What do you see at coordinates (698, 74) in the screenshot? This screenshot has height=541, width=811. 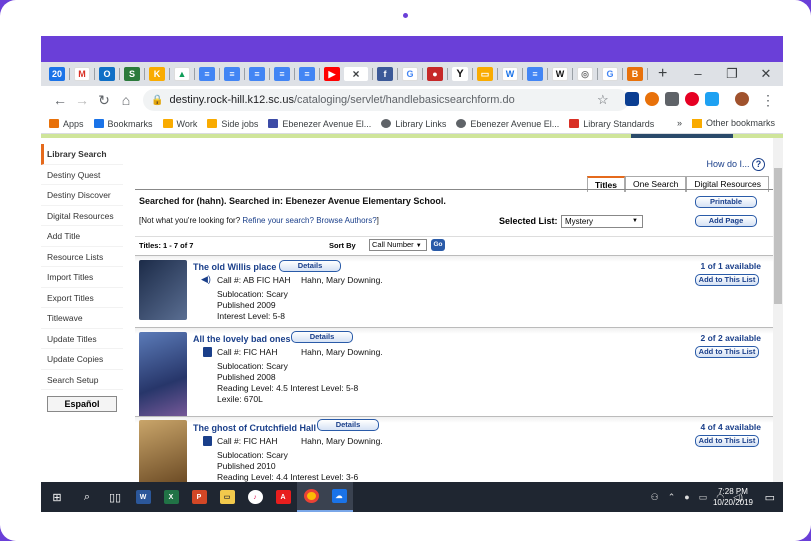 I see `minimize-button: –` at bounding box center [698, 74].